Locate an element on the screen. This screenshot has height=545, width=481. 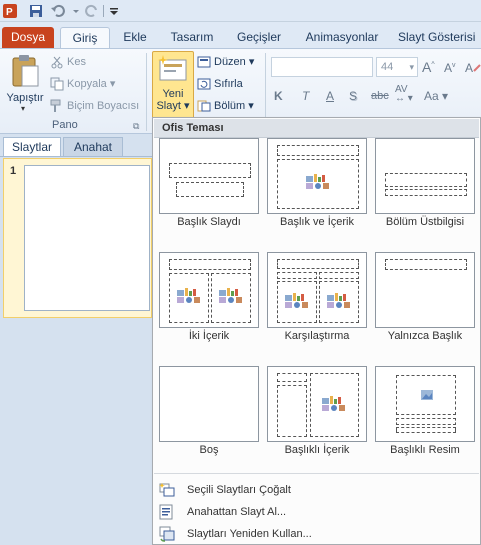
grow-font-icon: A^ is located at coordinates (428, 67).